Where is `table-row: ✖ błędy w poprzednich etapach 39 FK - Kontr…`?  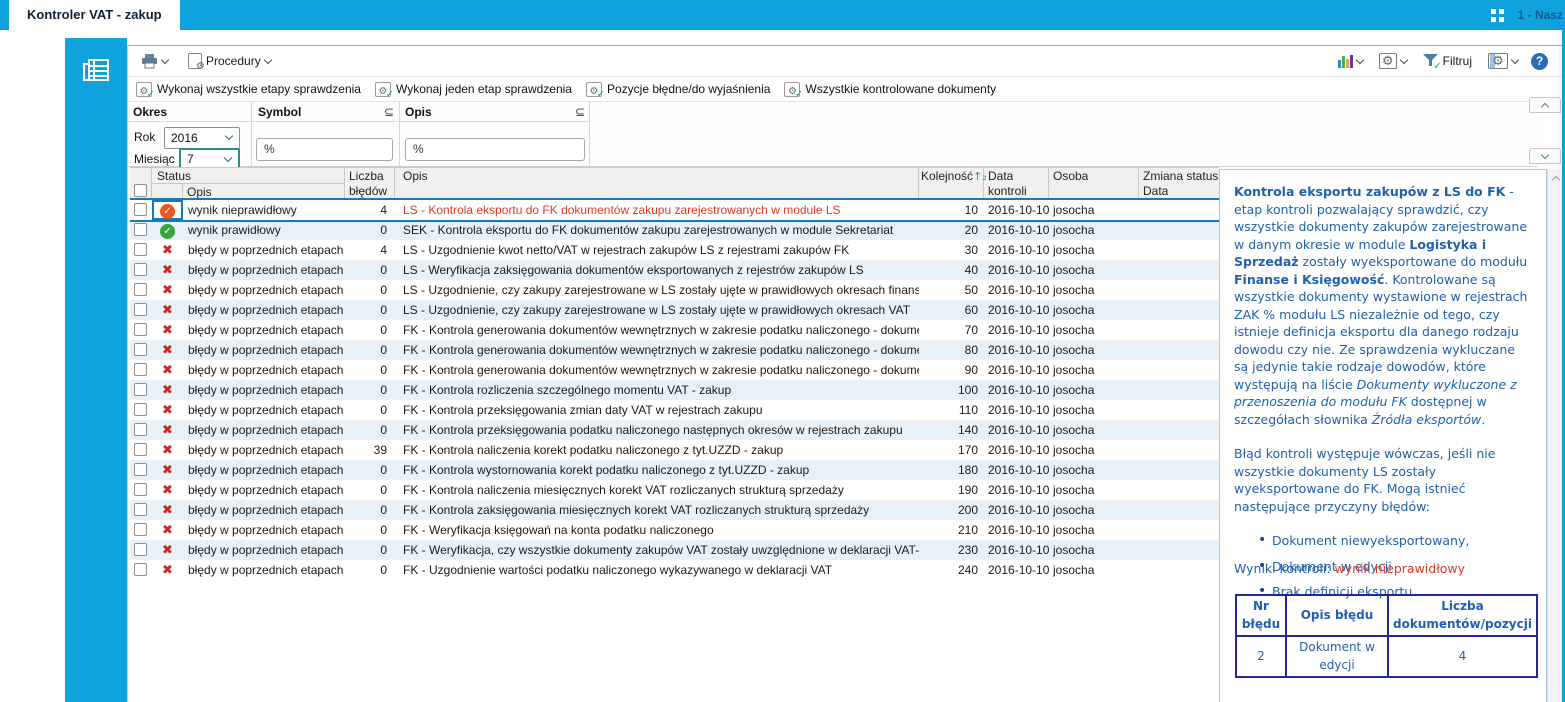 table-row: ✖ błędy w poprzednich etapach 39 FK - Kontr… is located at coordinates (674, 450).